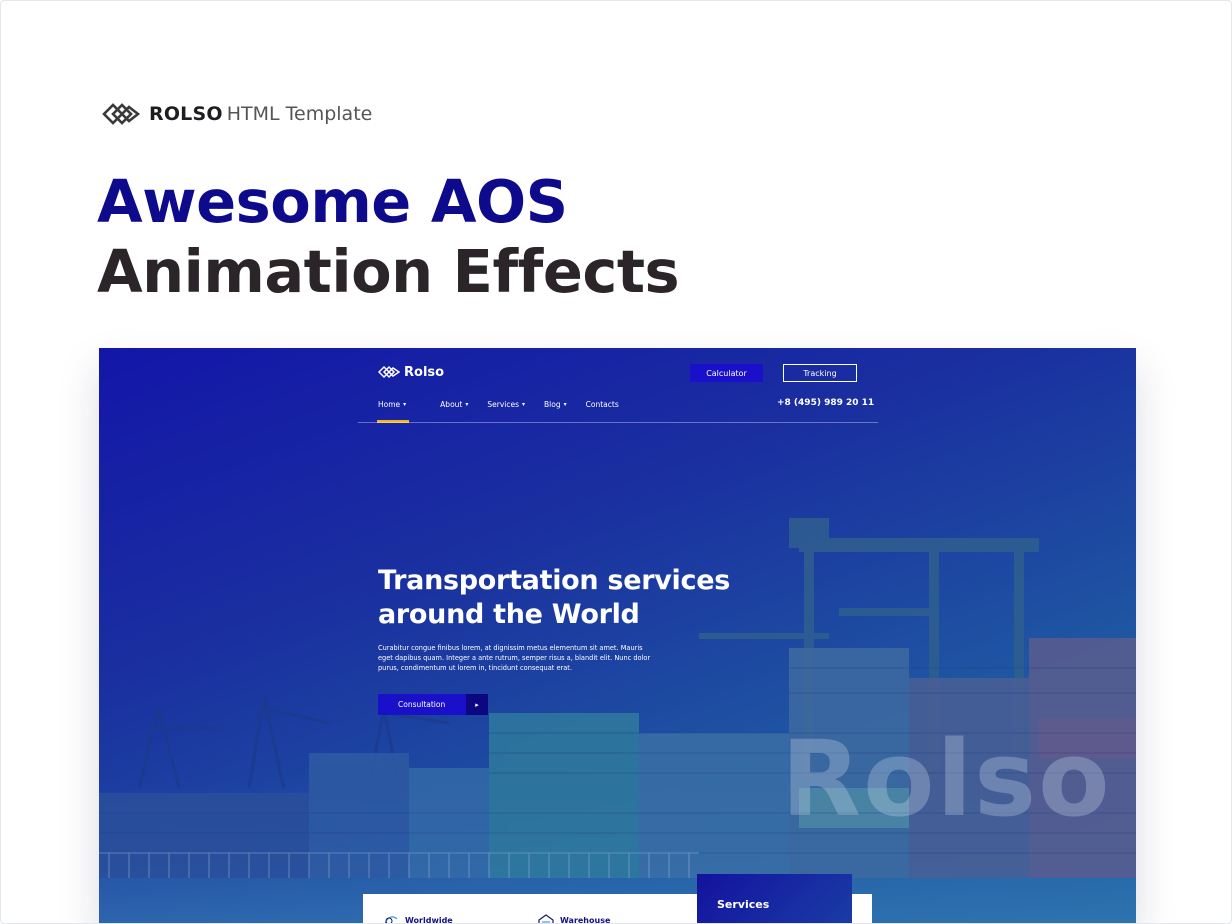 The image size is (1232, 924). What do you see at coordinates (825, 403) in the screenshot?
I see `phone-number: +8 (495) 989 20 11` at bounding box center [825, 403].